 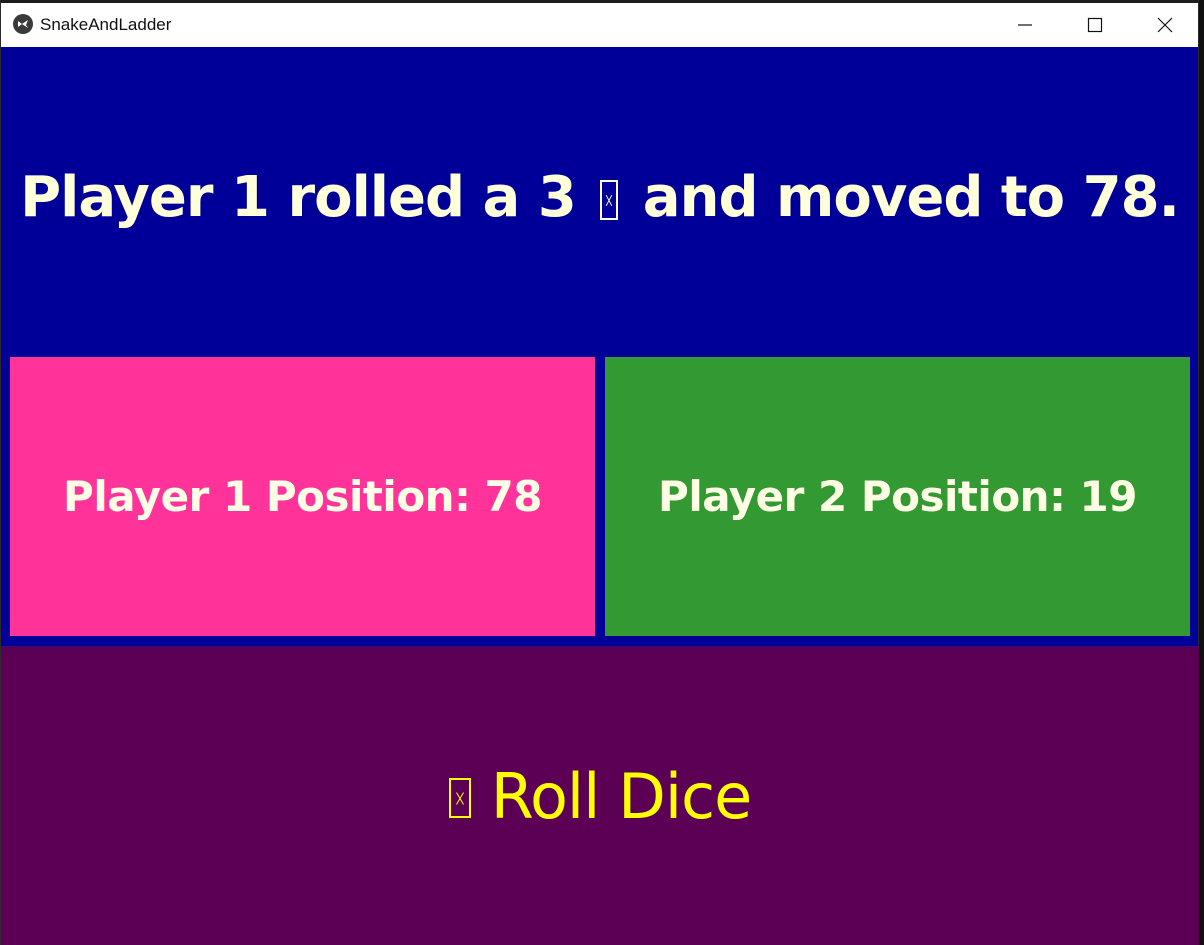 I want to click on roll-dice-label: Roll Dice, so click(x=621, y=796).